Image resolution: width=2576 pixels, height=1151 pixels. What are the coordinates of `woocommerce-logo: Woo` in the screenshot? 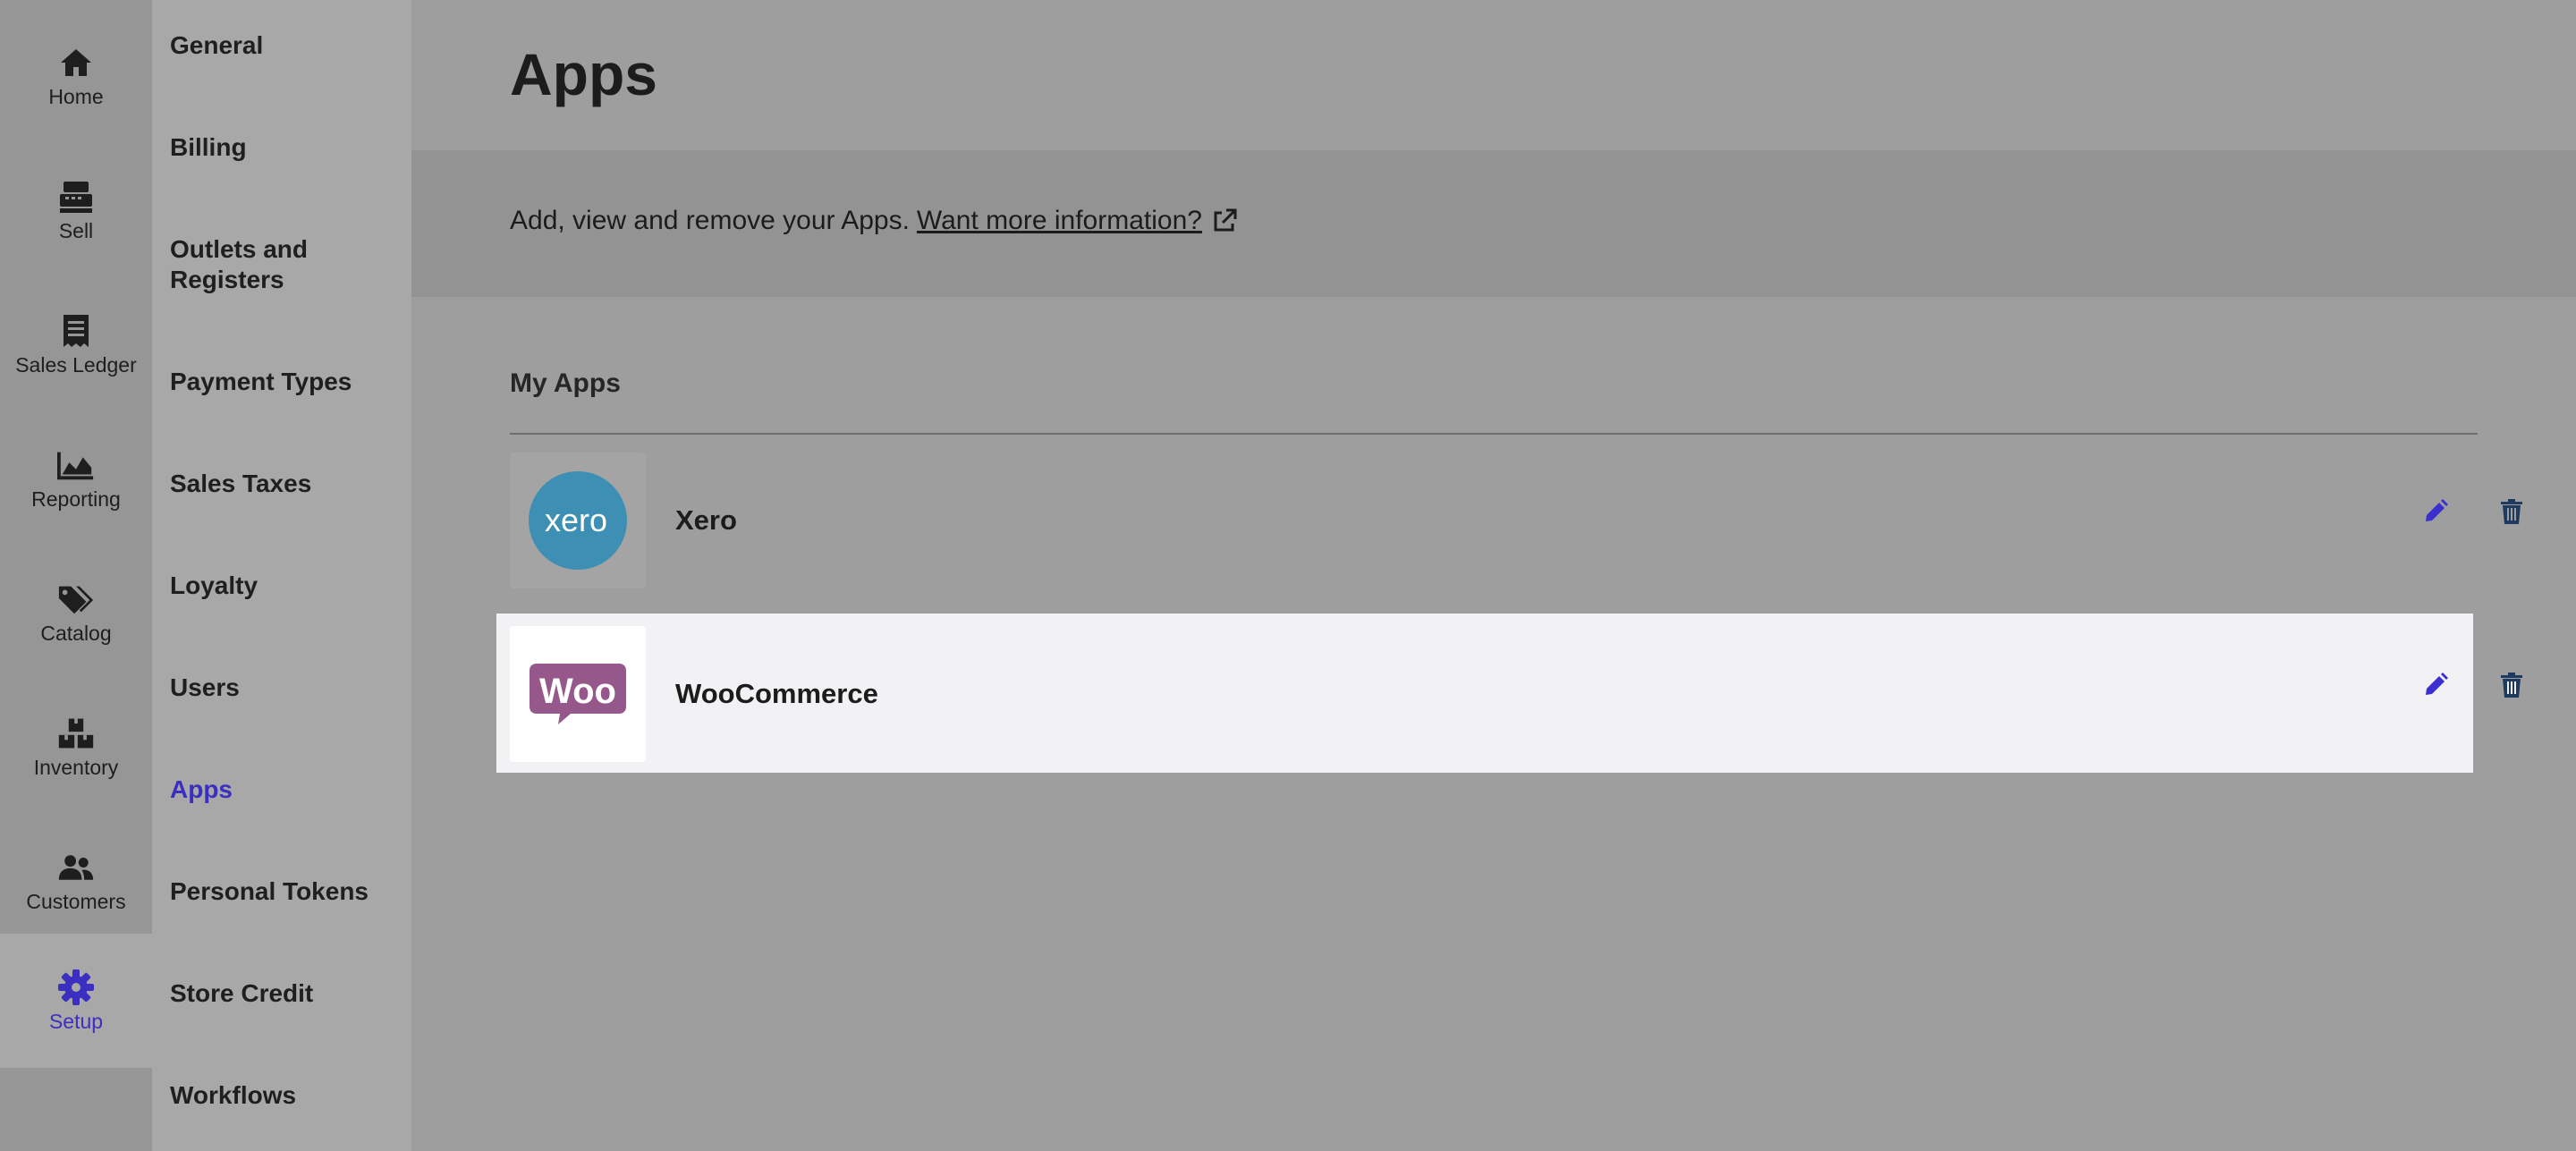 It's located at (578, 694).